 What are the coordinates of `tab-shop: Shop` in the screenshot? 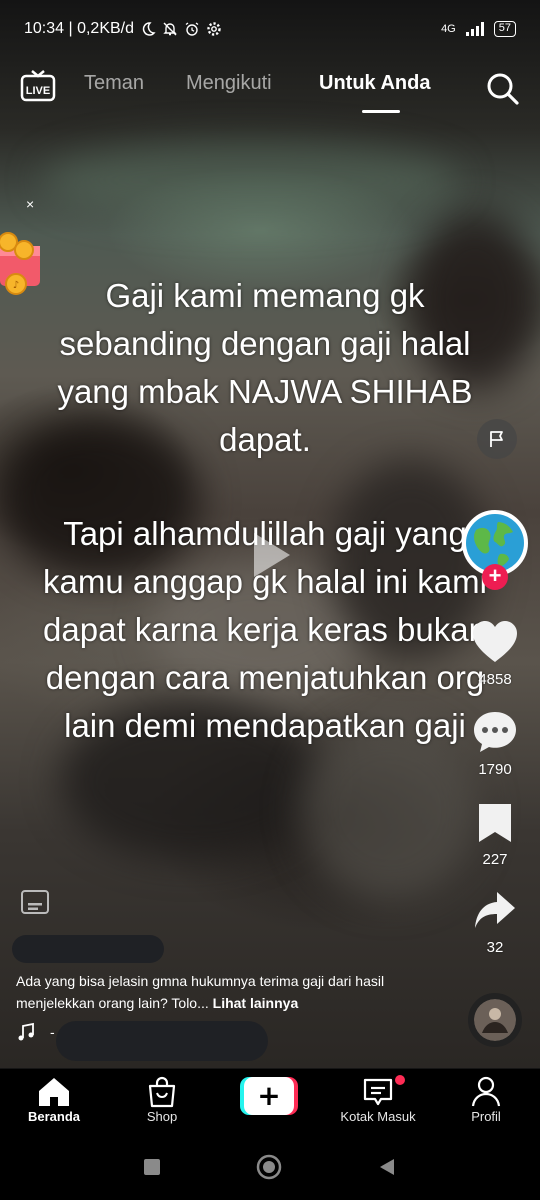 It's located at (162, 1099).